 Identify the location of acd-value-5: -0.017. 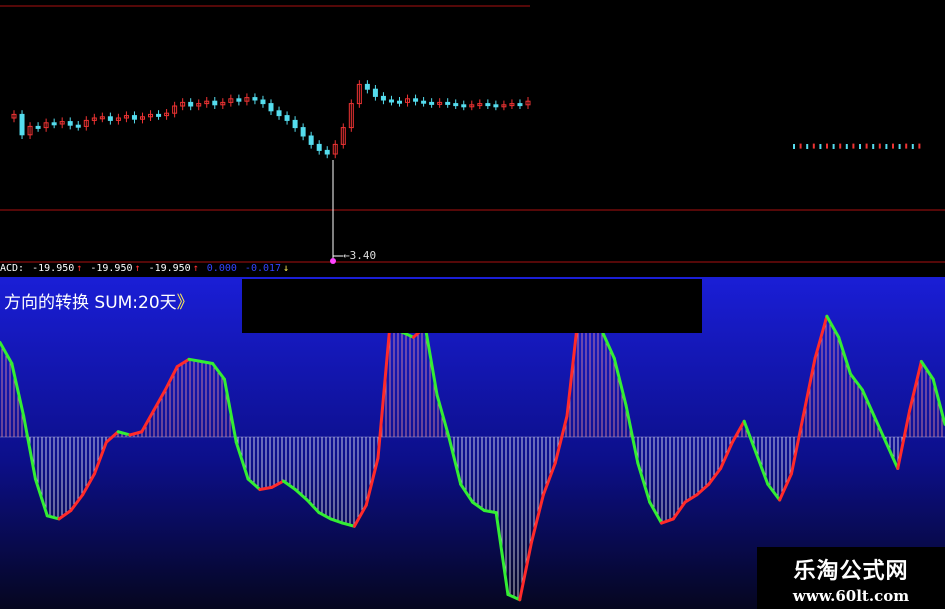
(263, 268).